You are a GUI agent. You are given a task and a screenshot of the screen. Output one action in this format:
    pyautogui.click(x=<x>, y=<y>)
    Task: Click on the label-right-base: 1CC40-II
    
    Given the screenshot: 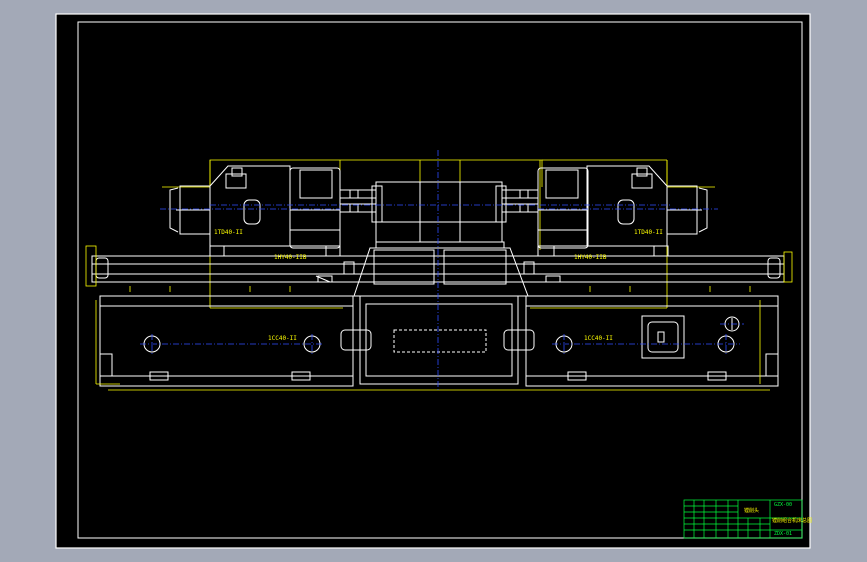 What is the action you would take?
    pyautogui.click(x=598, y=338)
    